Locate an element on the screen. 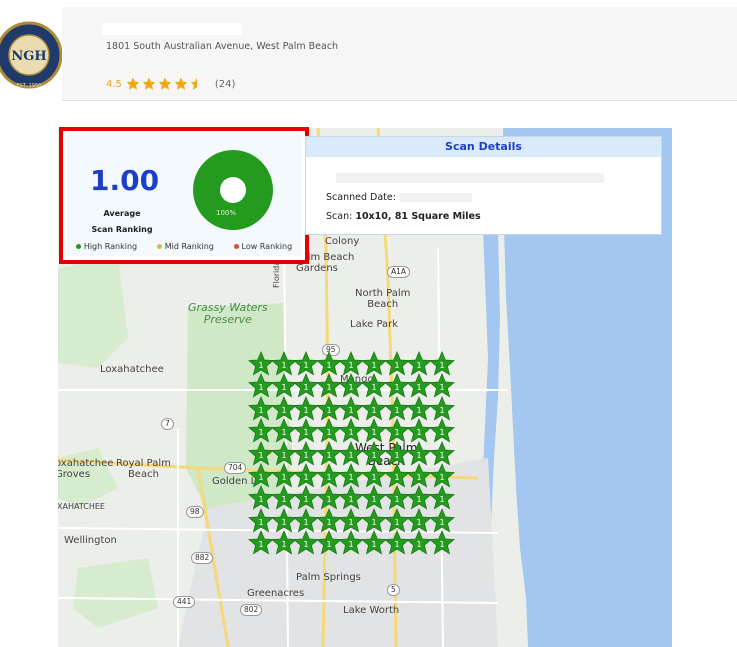  scan-date-label: Scanned Date: is located at coordinates (361, 197).